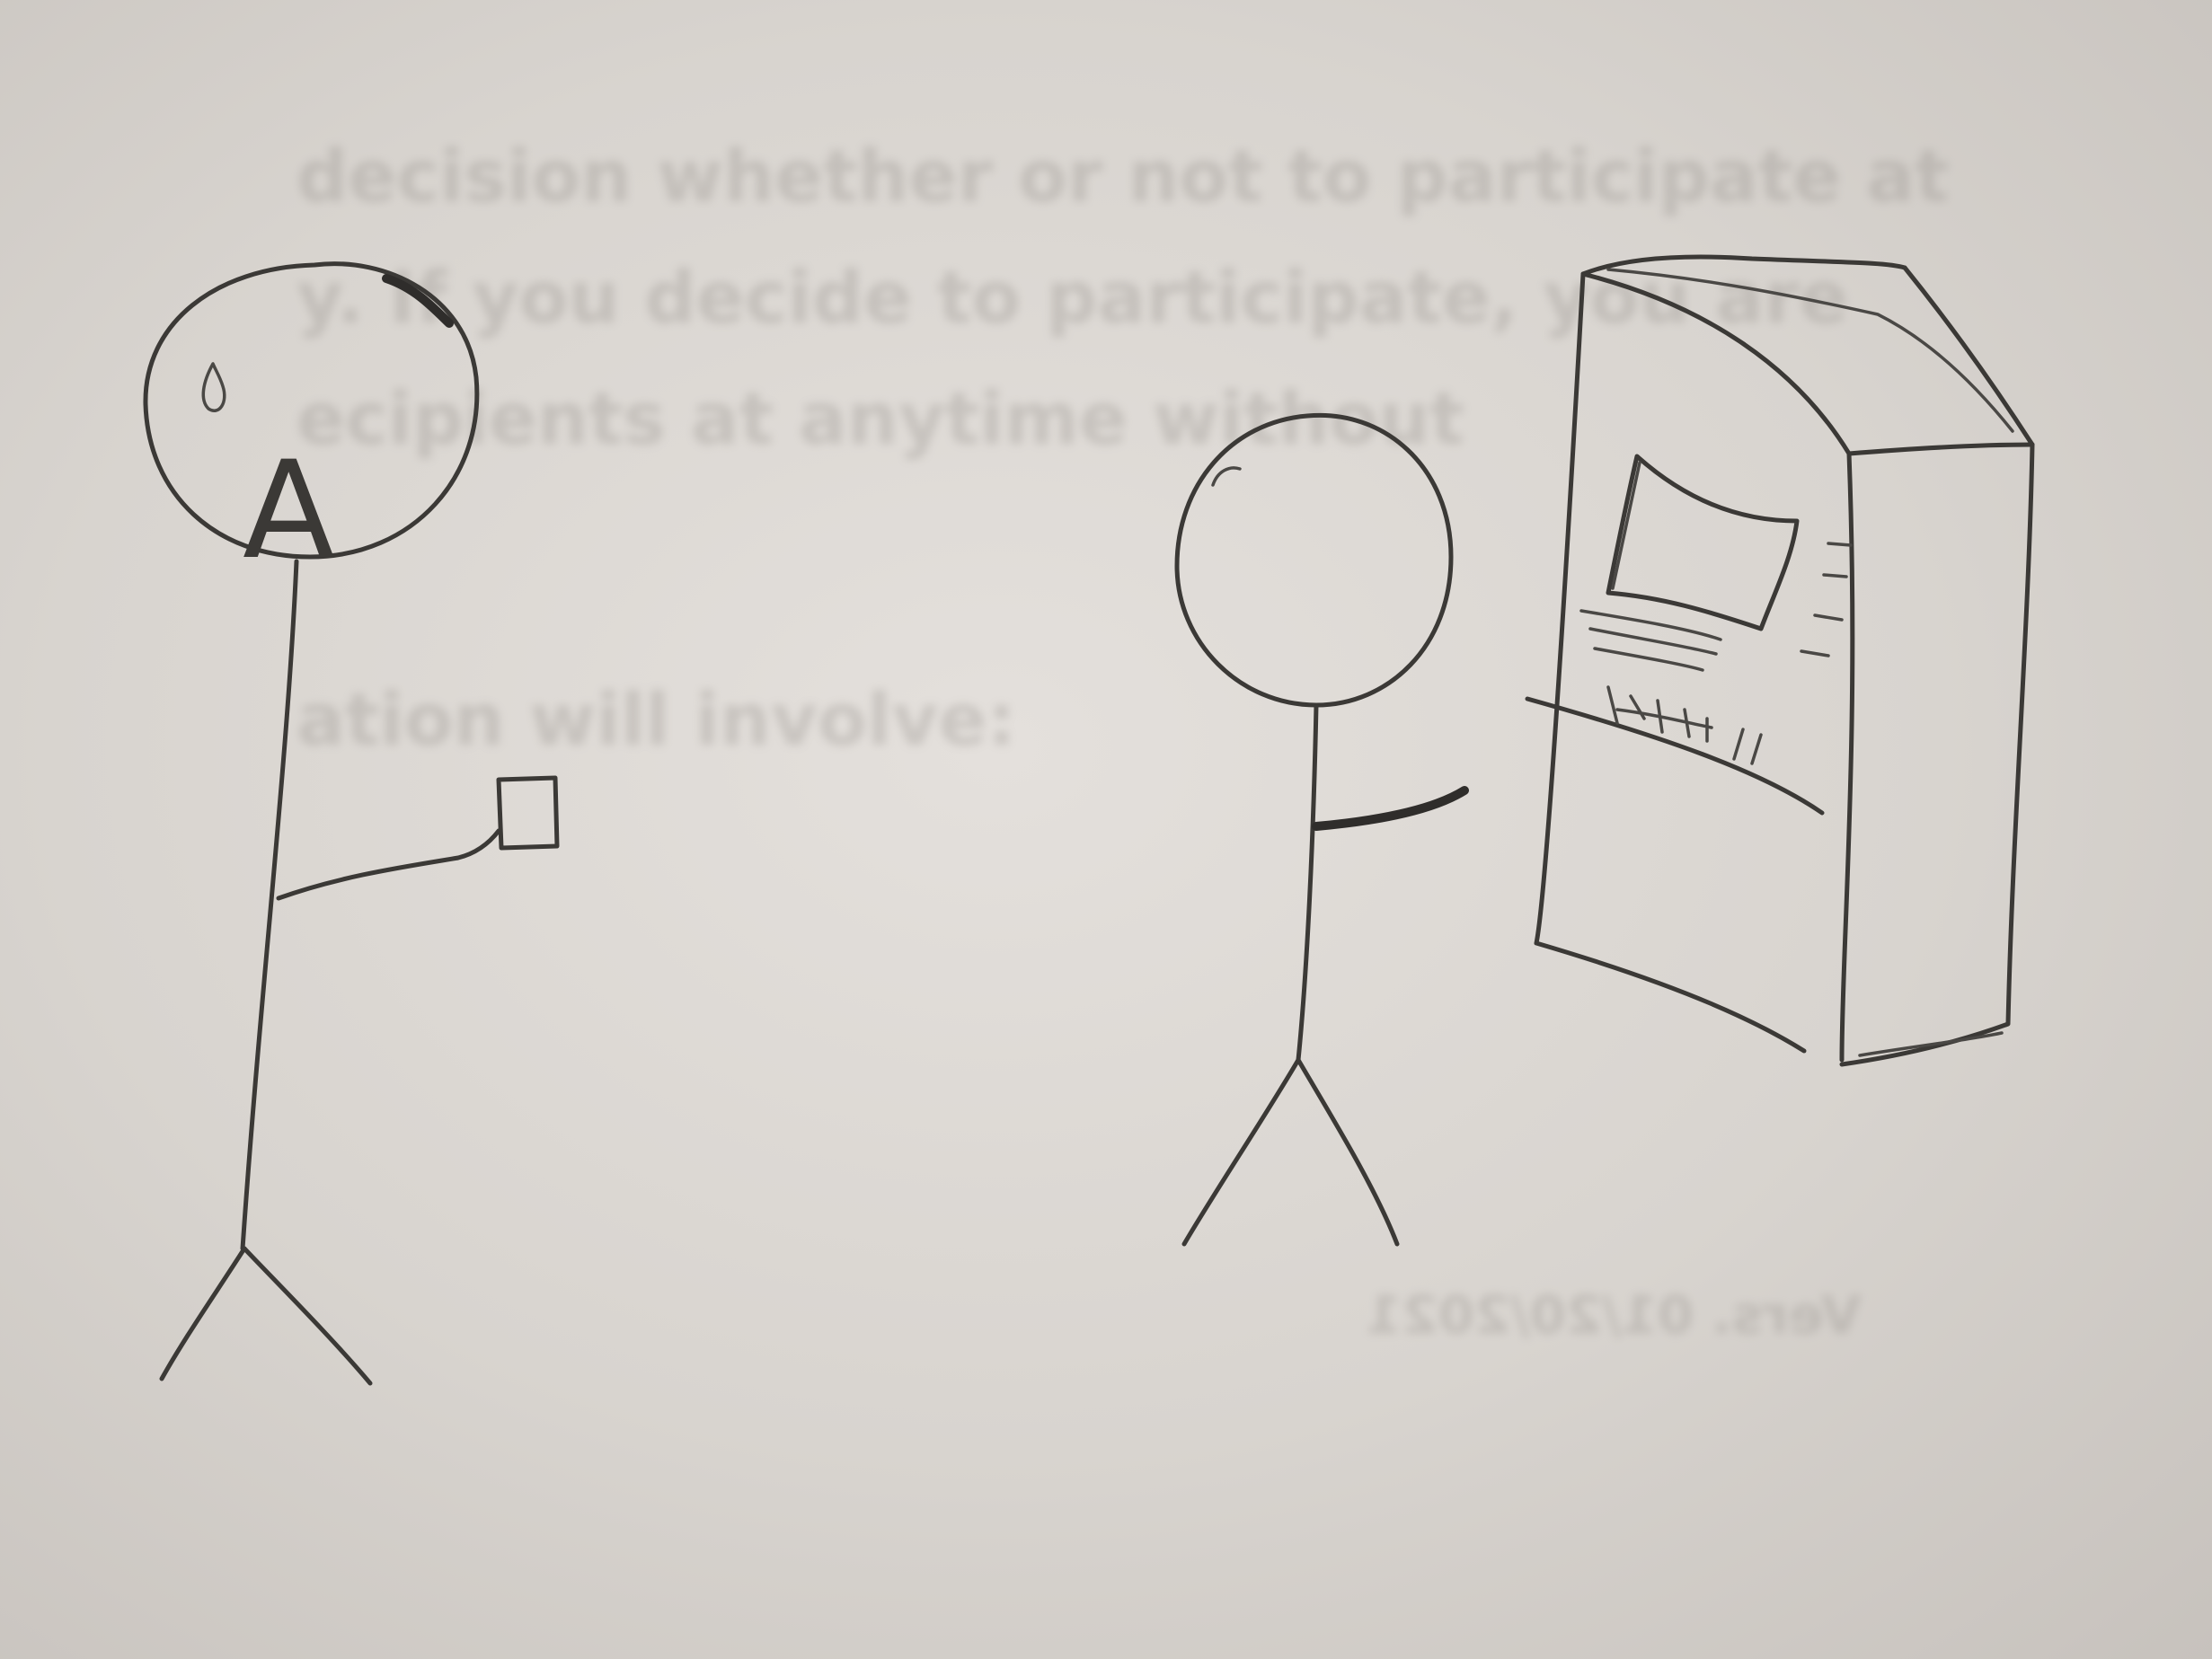  Describe the element at coordinates (1348, 1152) in the screenshot. I see `figure-b-right-leg` at that location.